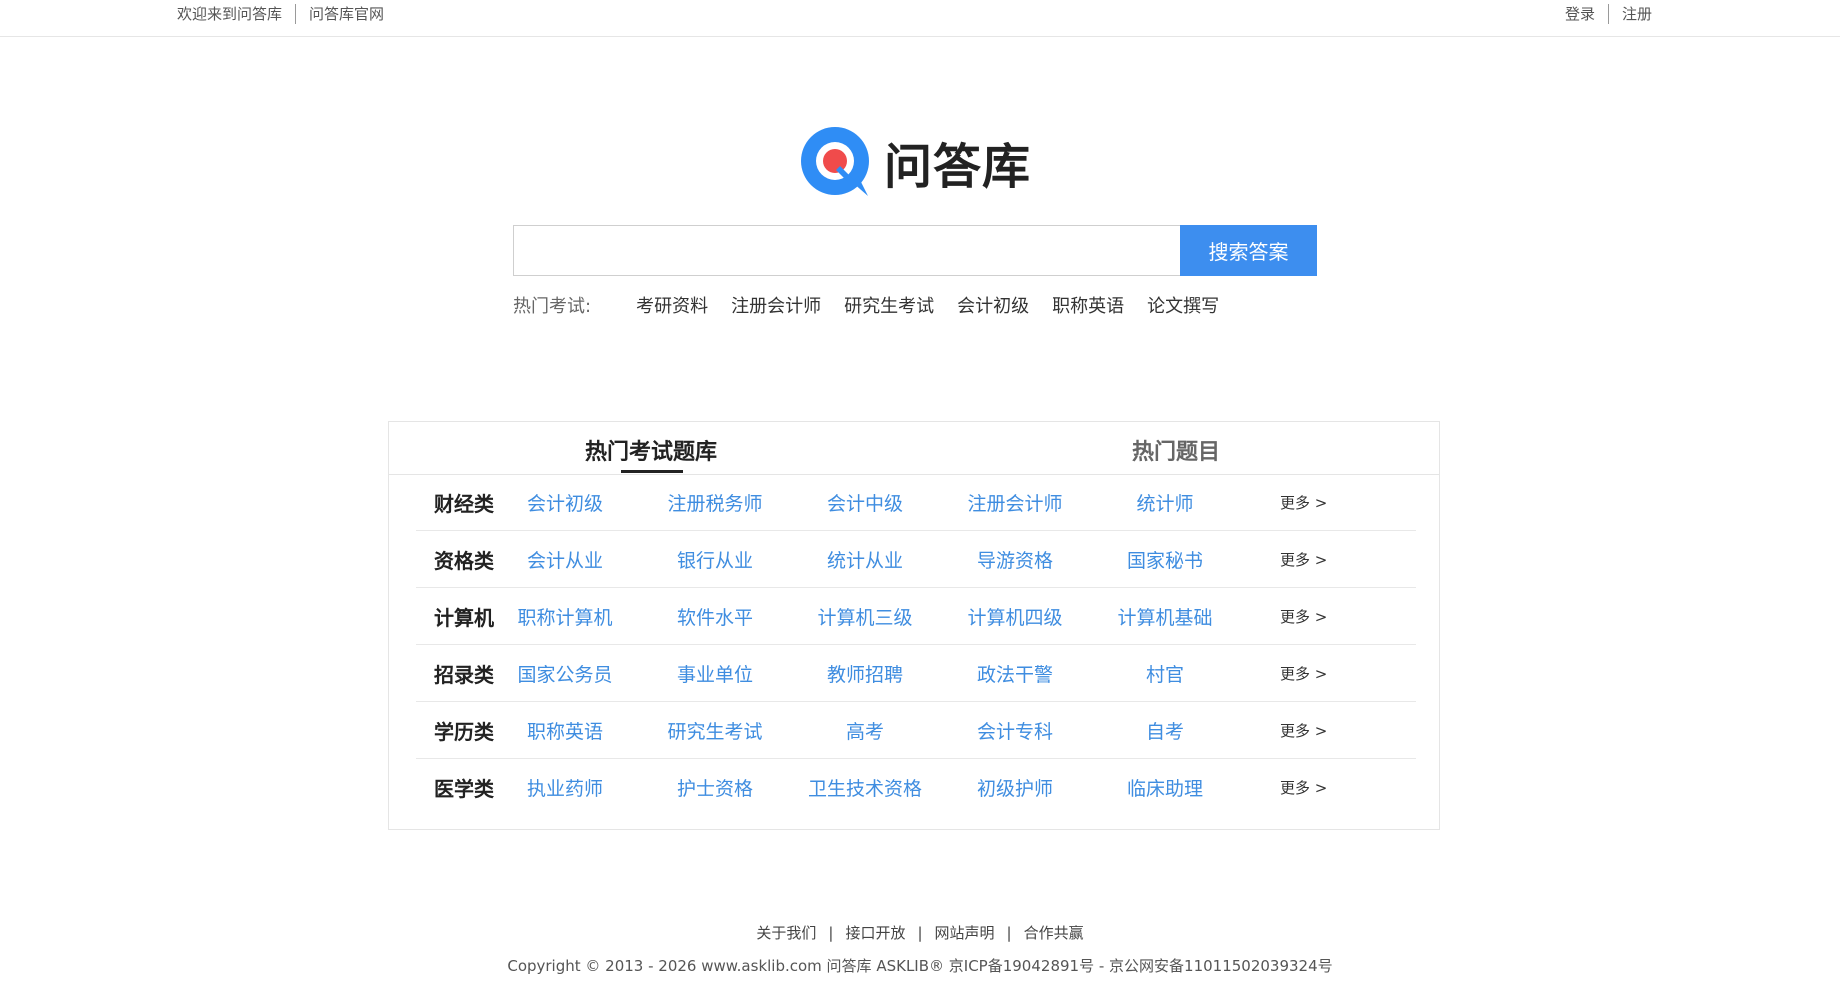  I want to click on exam-link: 会计从业, so click(565, 559).